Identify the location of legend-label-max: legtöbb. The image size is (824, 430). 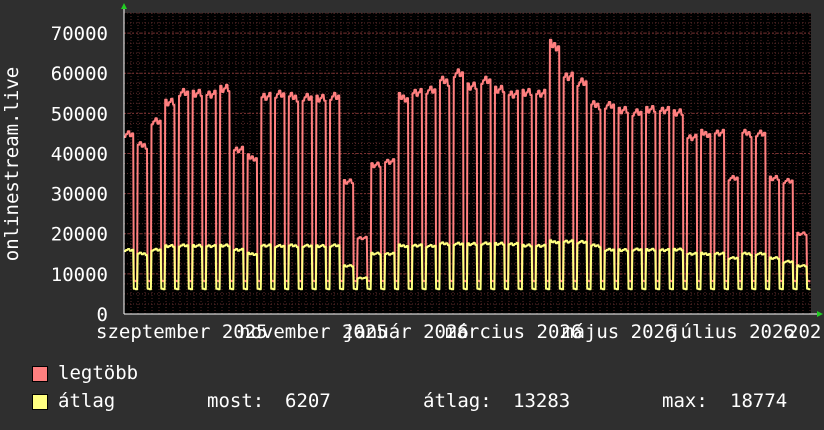
(98, 373).